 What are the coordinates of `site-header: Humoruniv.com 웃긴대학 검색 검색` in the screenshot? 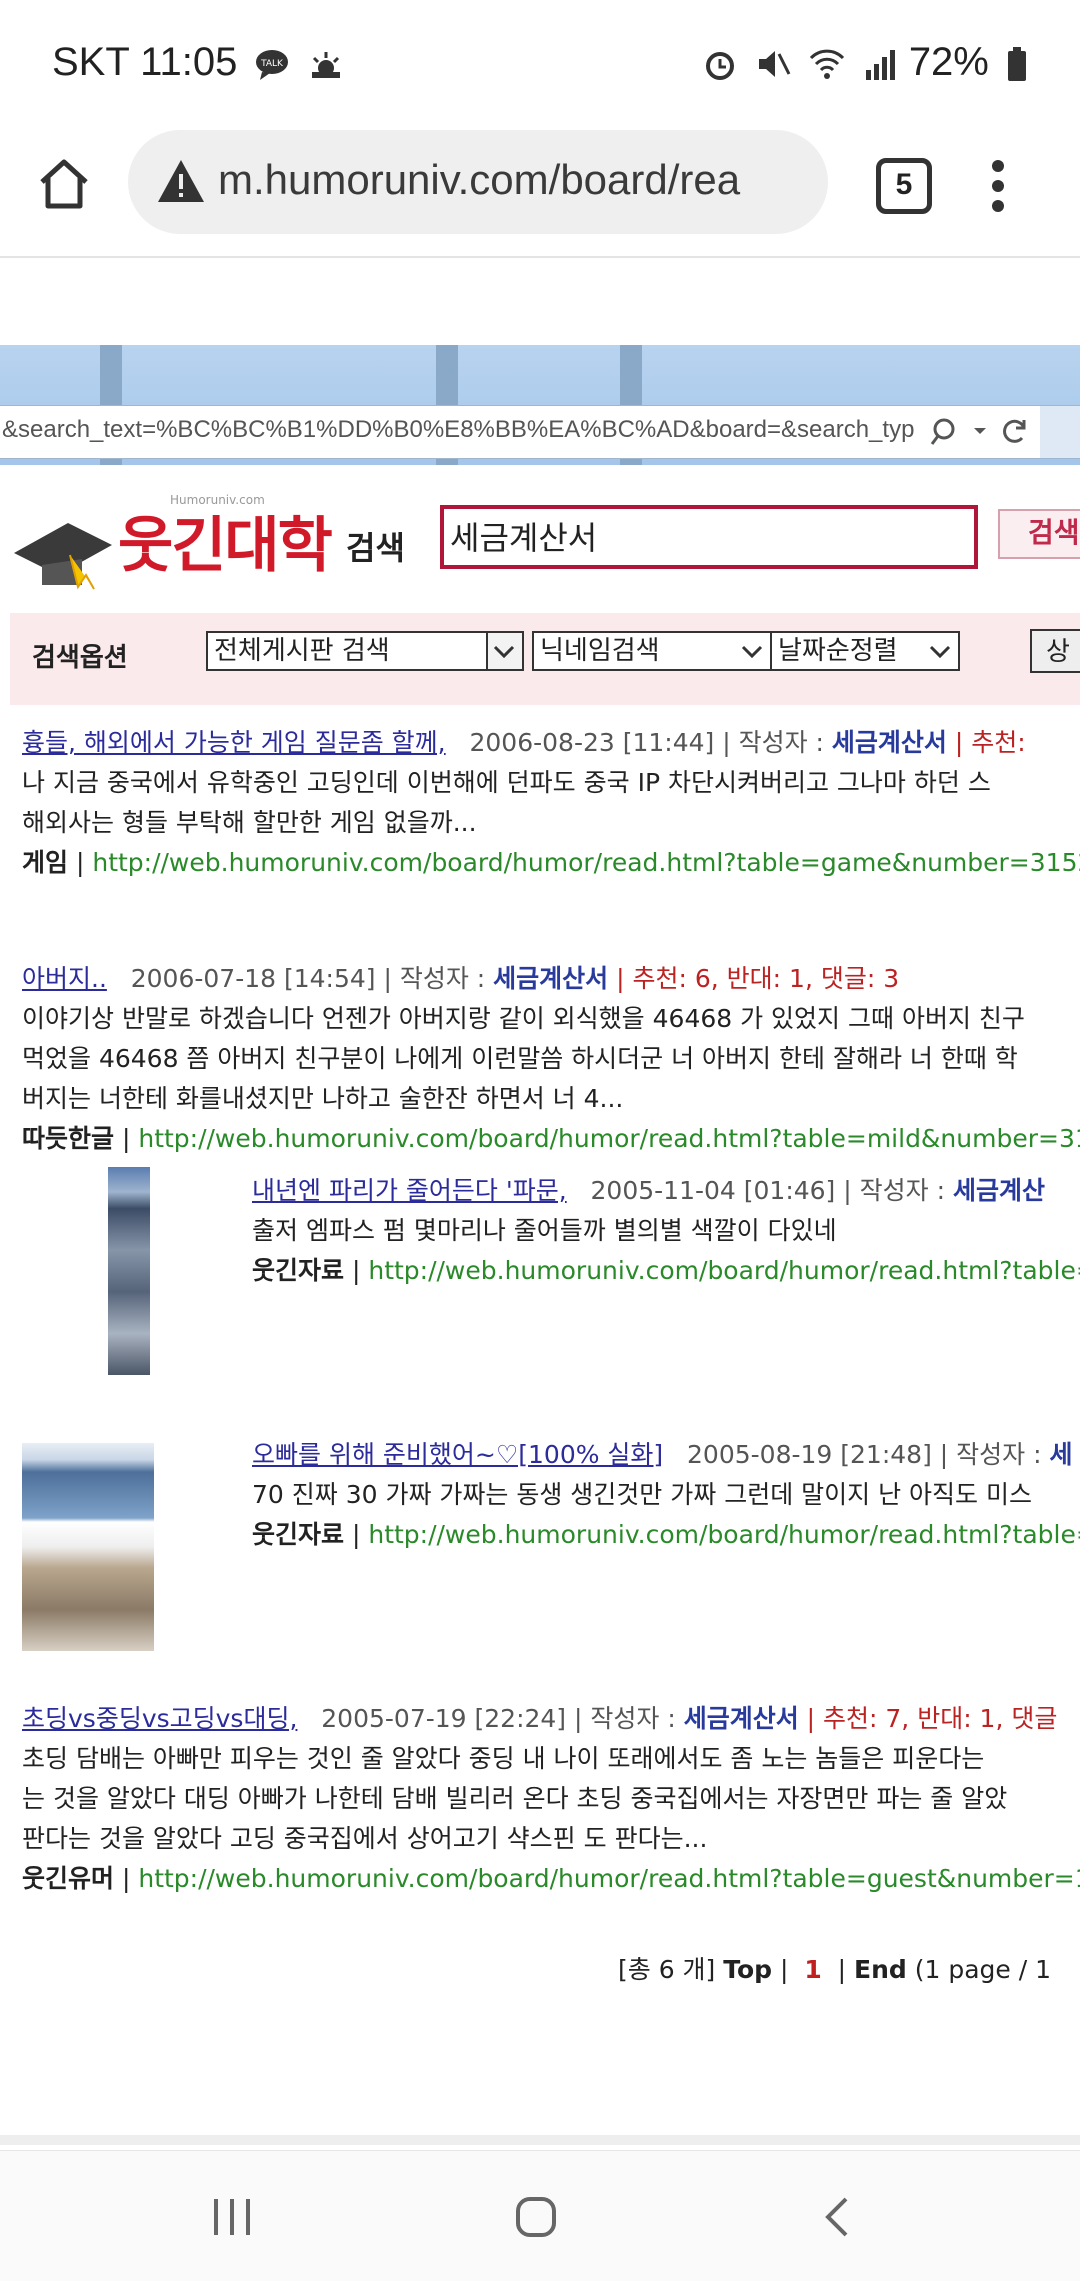 It's located at (540, 545).